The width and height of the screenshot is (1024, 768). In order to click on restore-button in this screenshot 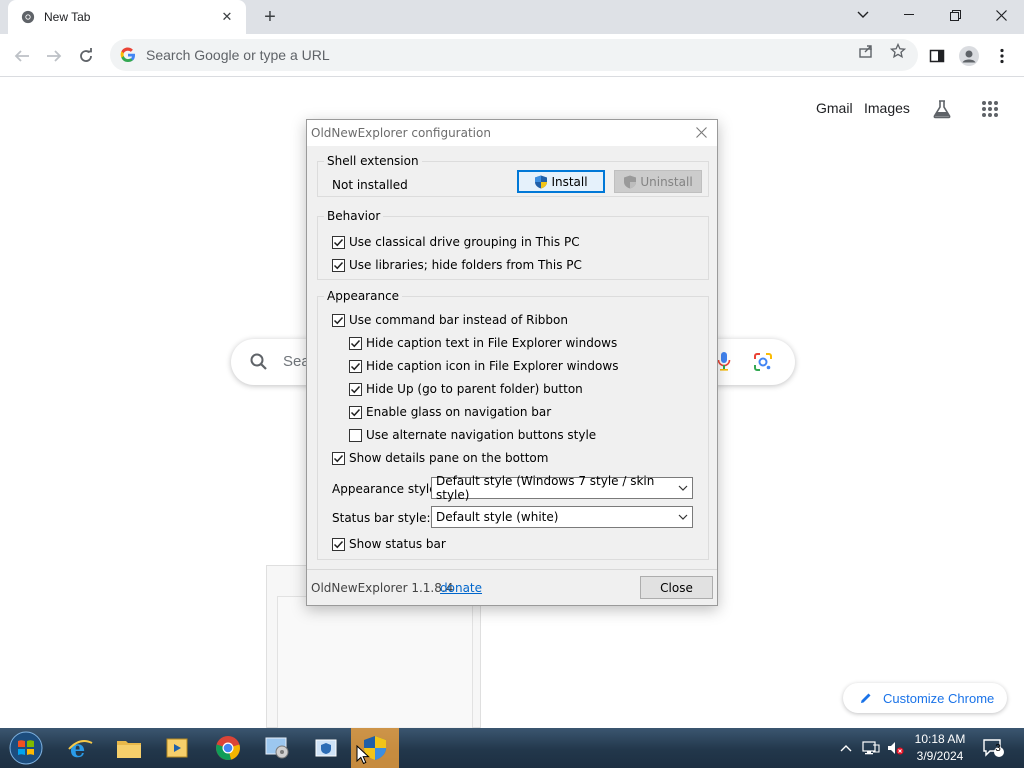, I will do `click(955, 15)`.